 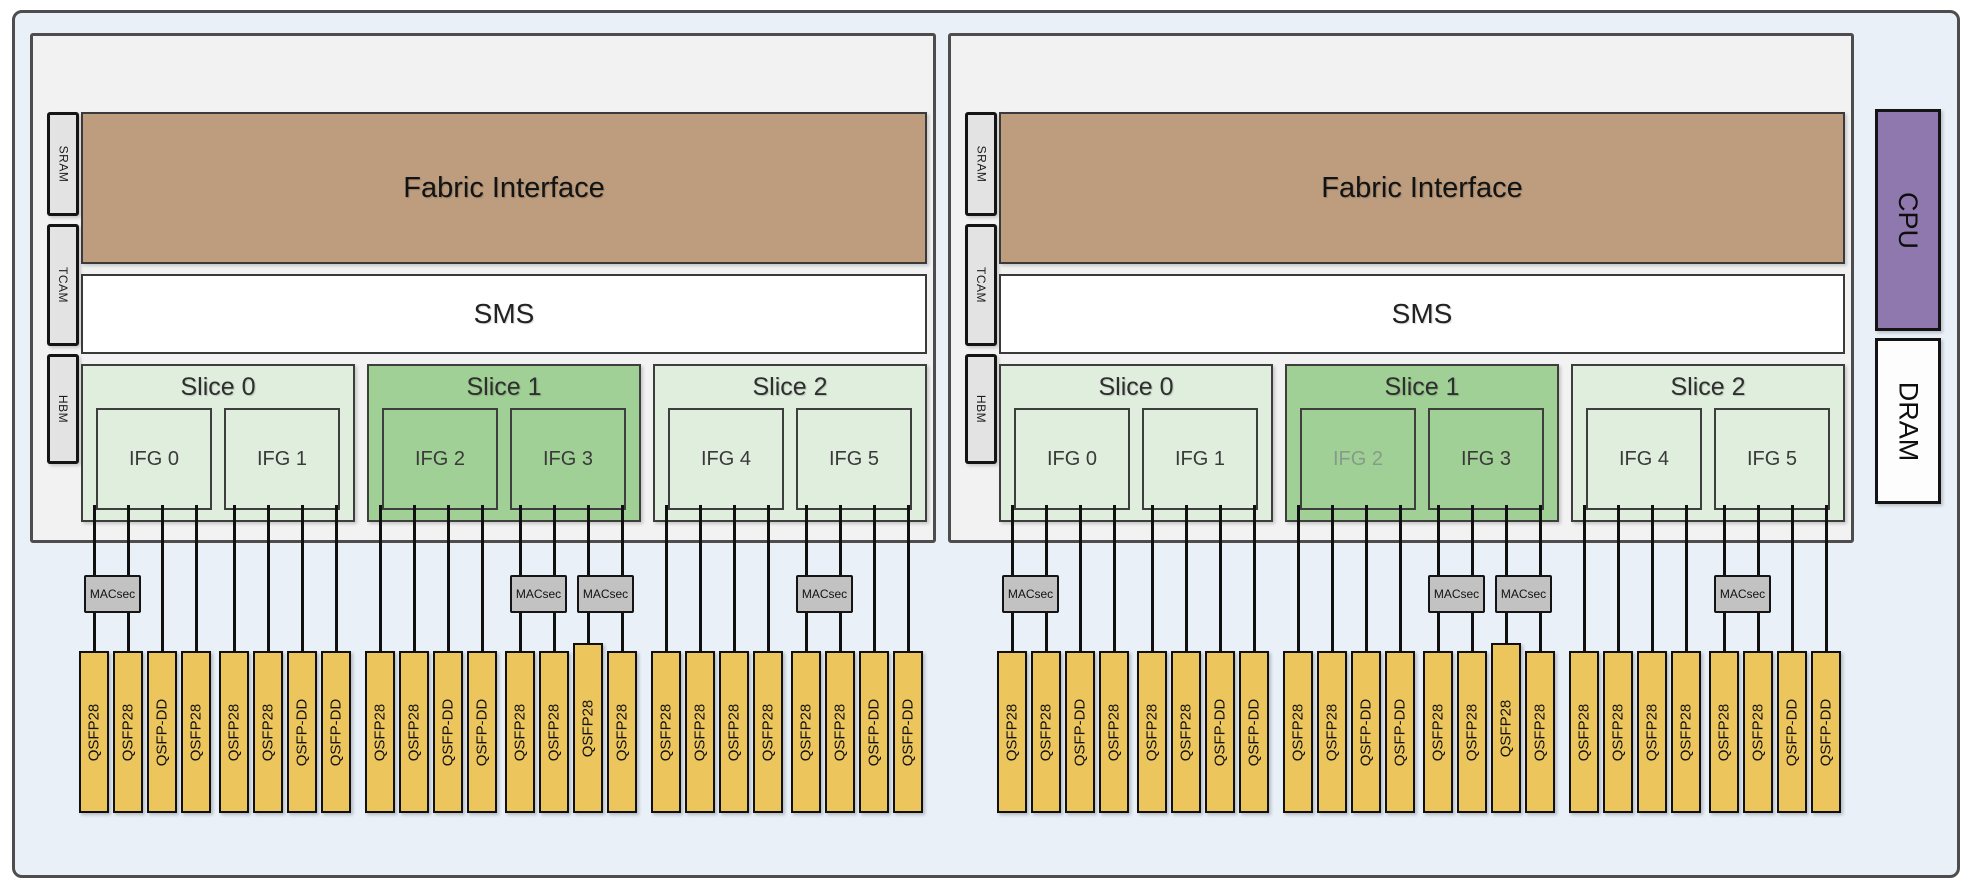 I want to click on cpu-block: CPU, so click(x=1908, y=220).